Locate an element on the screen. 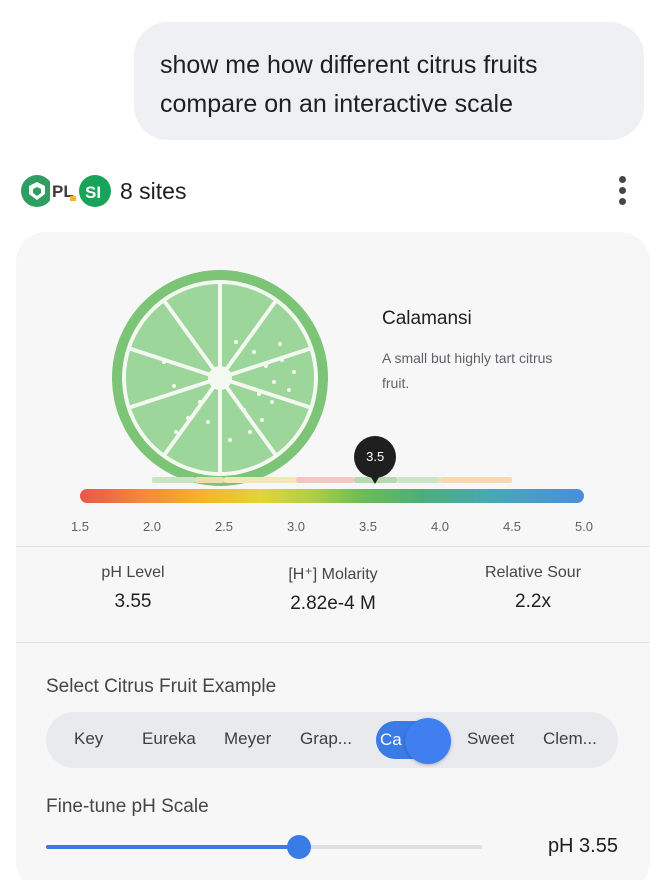  ph-readout: pH 3.55 is located at coordinates (582, 846).